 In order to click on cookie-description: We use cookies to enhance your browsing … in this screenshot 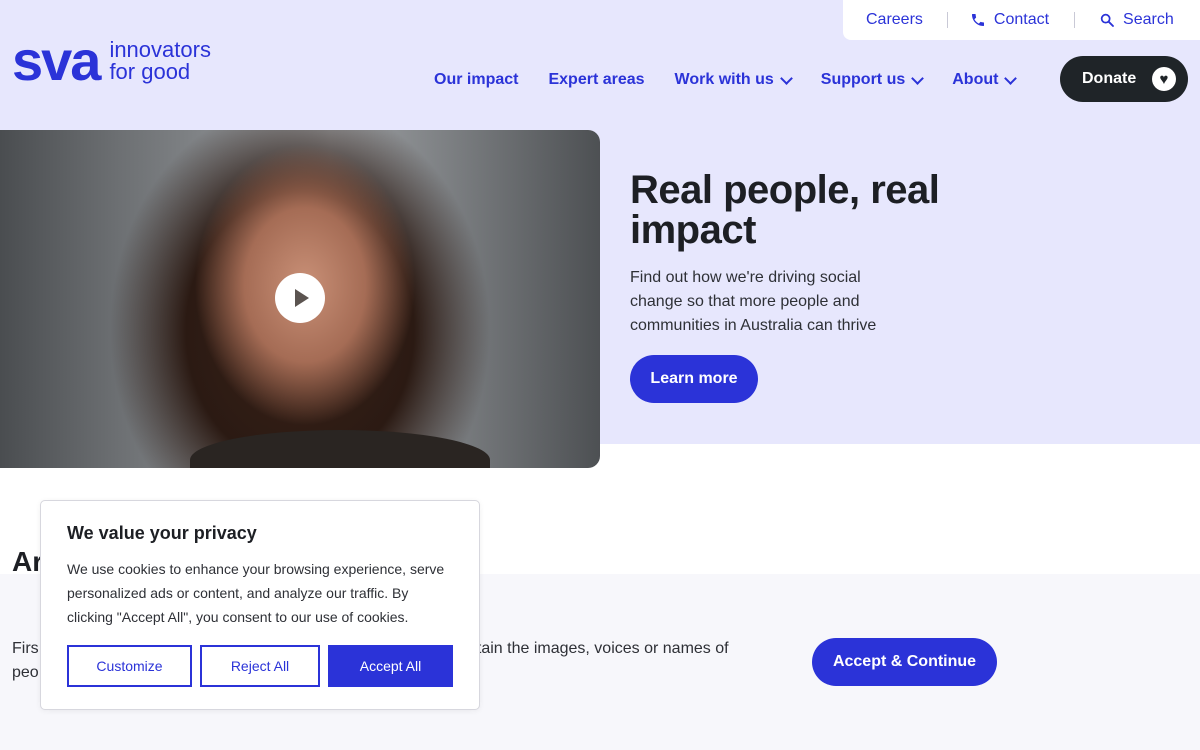, I will do `click(256, 593)`.